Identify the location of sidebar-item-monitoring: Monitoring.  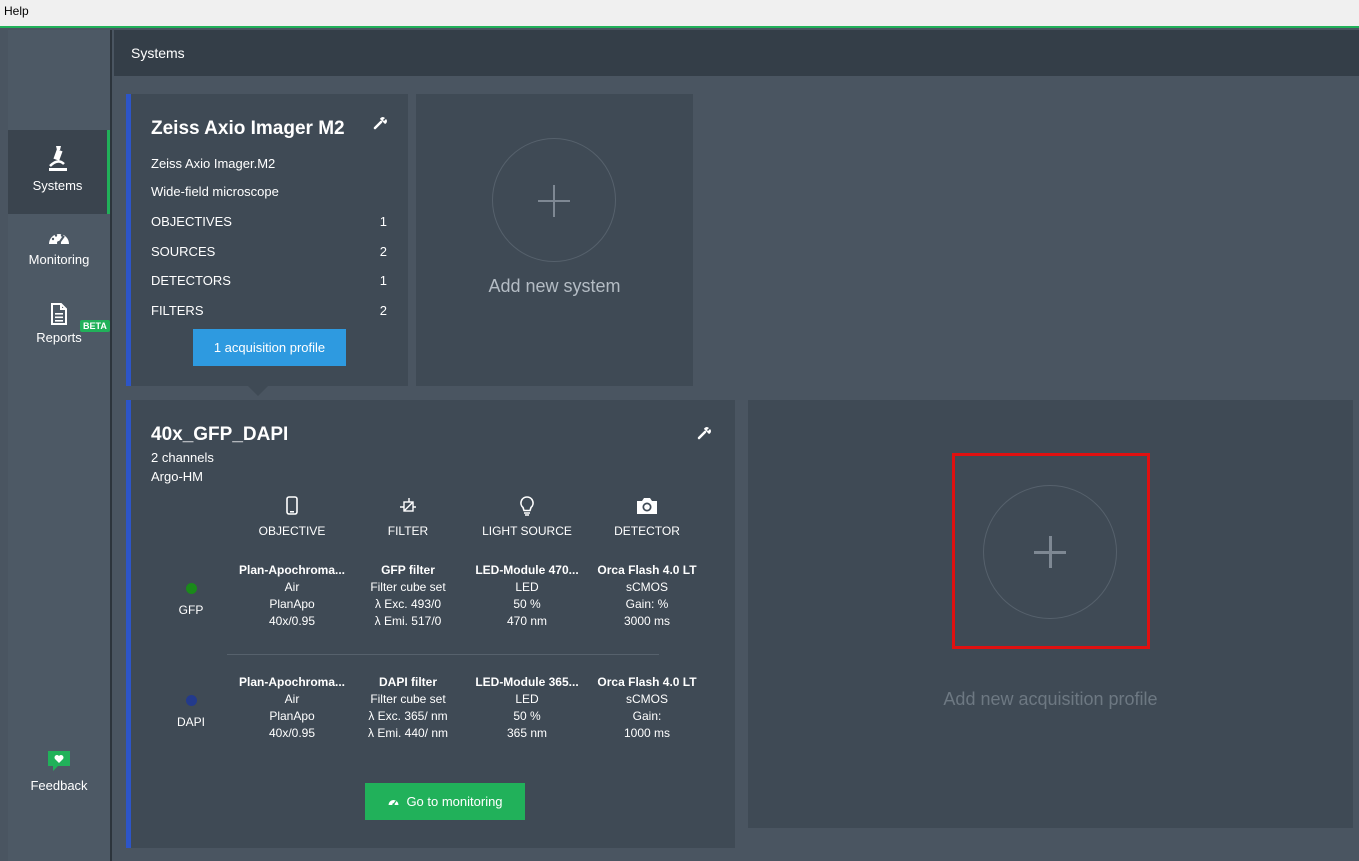
(59, 264).